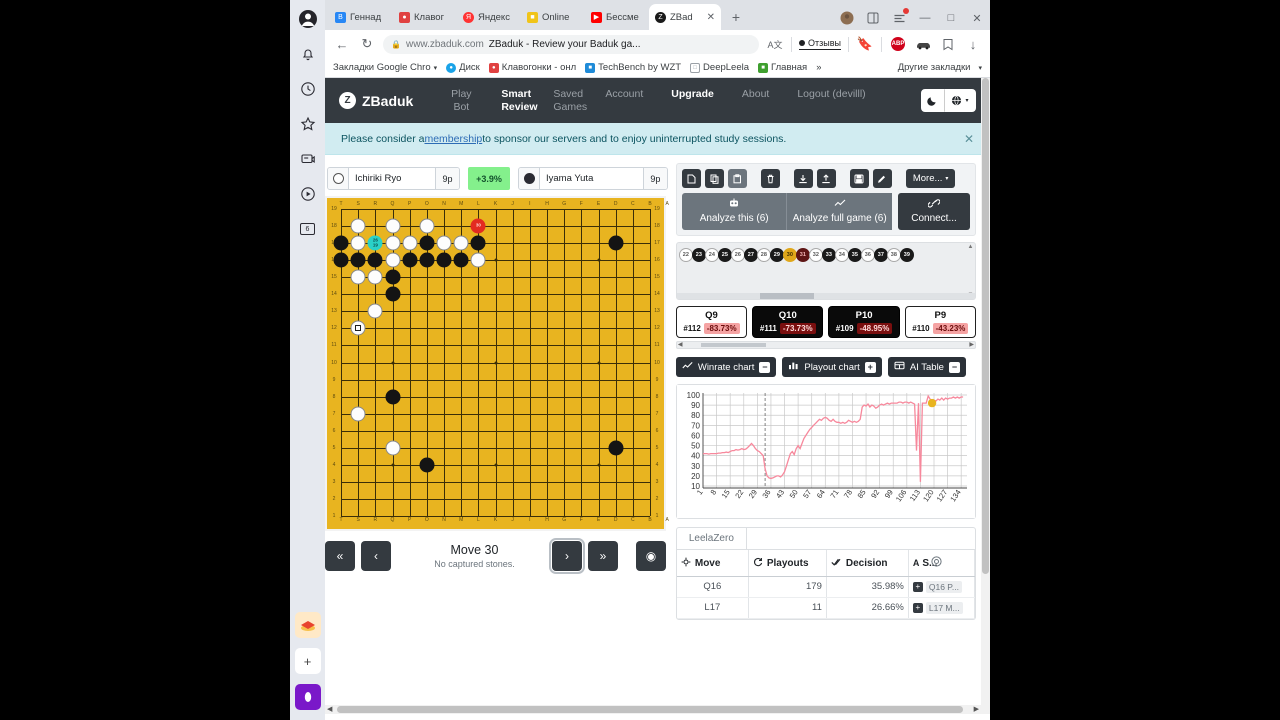 The image size is (1280, 720). Describe the element at coordinates (307, 661) in the screenshot. I see `add-icon: +` at that location.